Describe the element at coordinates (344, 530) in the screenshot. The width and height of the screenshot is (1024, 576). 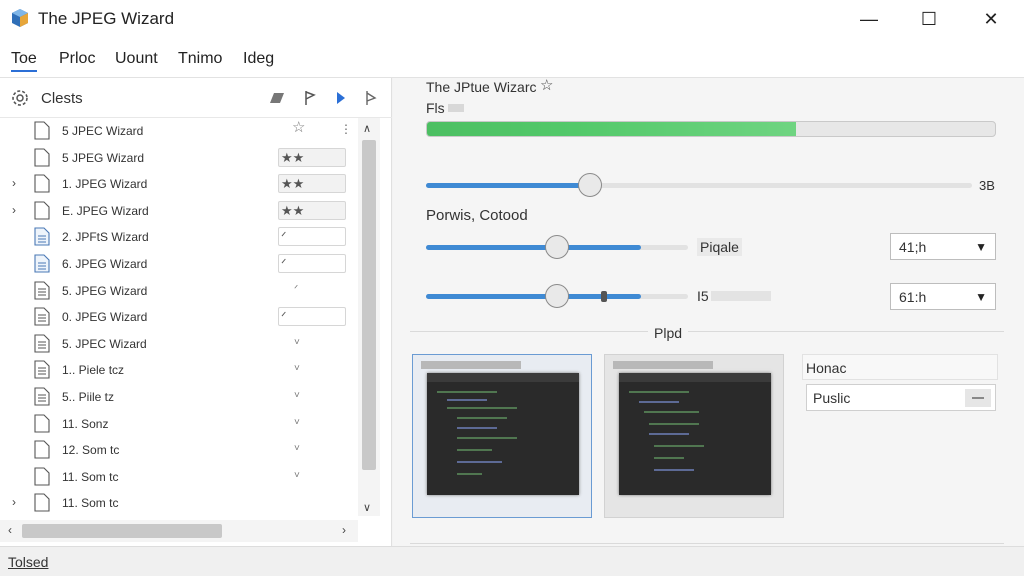
I see `scroll-right-icon: ›` at that location.